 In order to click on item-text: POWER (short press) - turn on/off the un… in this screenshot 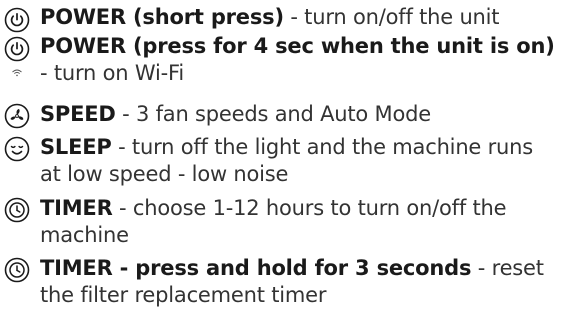, I will do `click(298, 17)`.